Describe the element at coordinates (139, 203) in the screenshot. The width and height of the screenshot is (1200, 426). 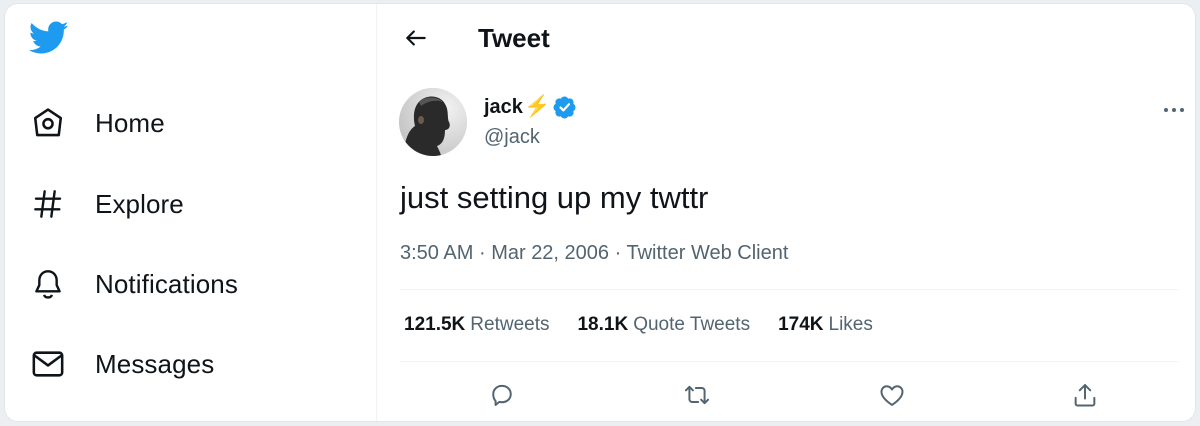
I see `sidebar-item-label: Explore` at that location.